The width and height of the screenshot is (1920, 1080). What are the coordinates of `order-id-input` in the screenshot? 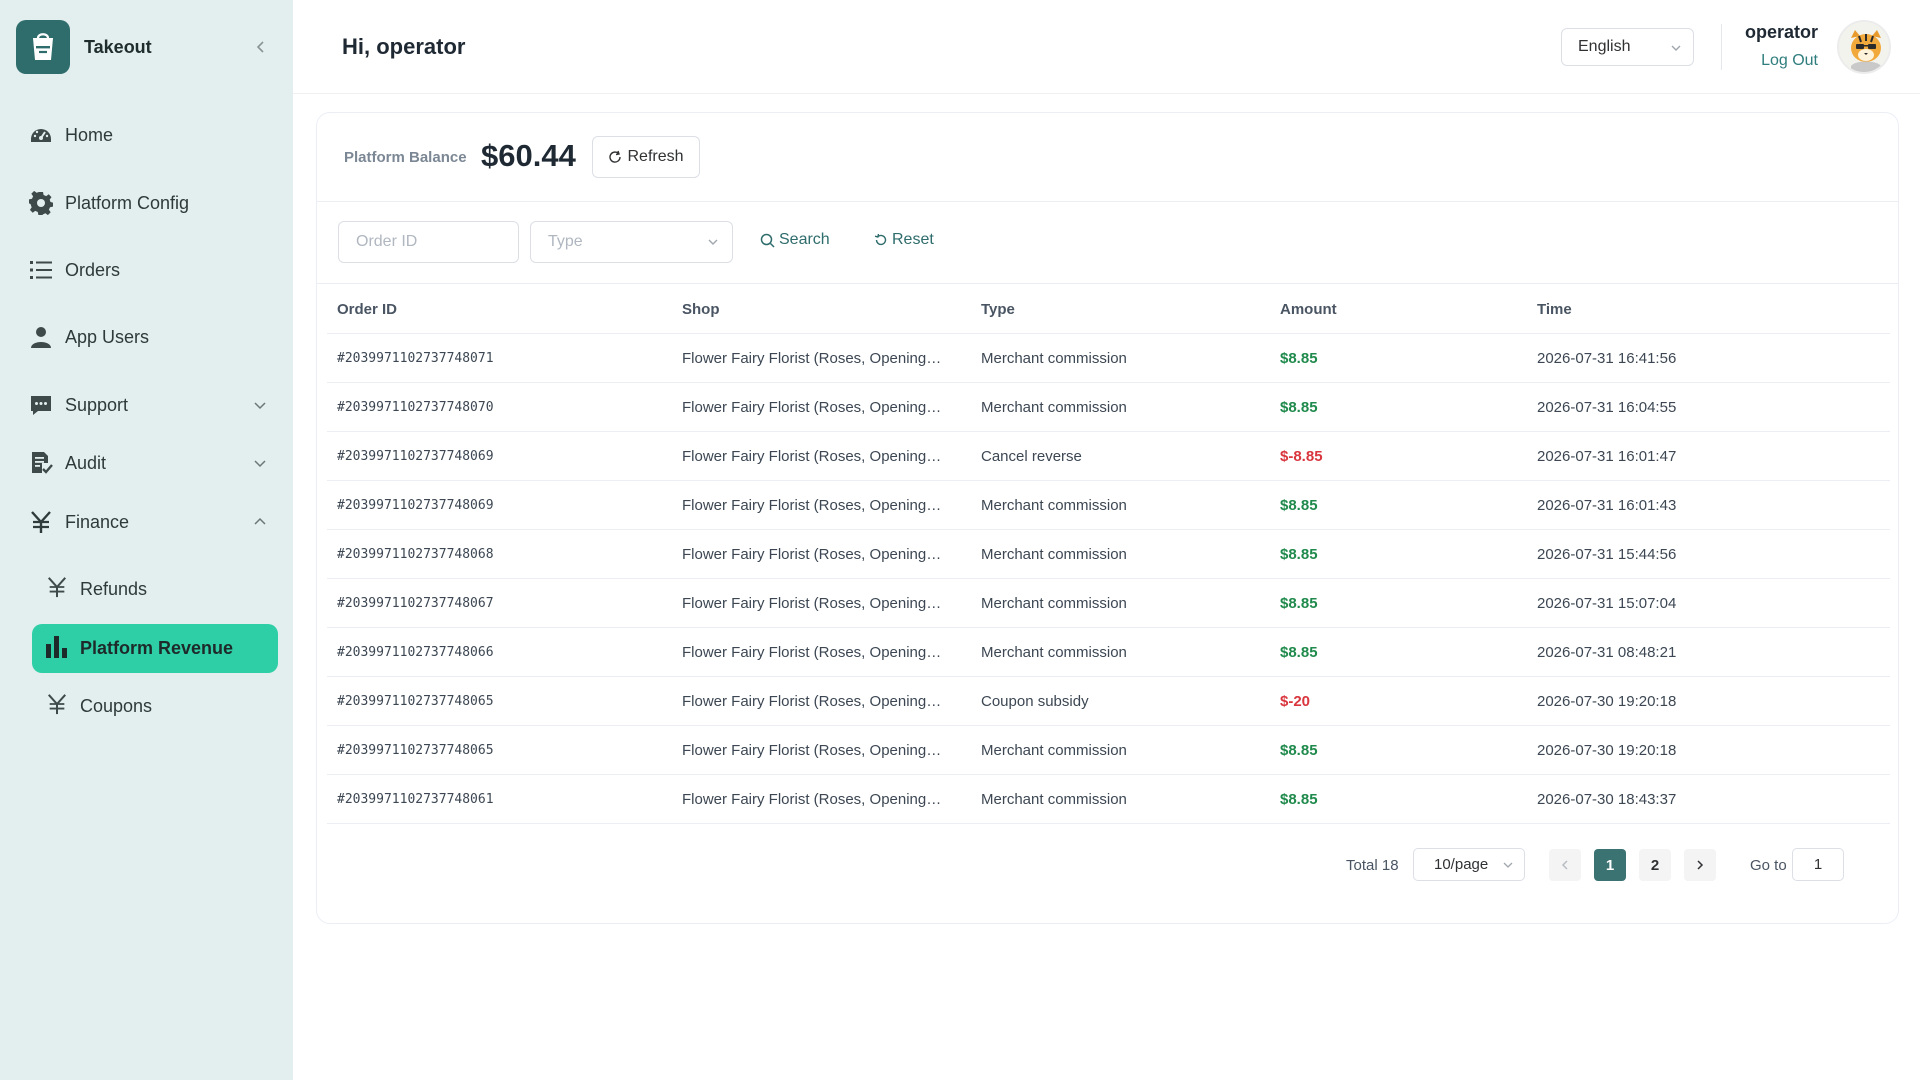 It's located at (428, 242).